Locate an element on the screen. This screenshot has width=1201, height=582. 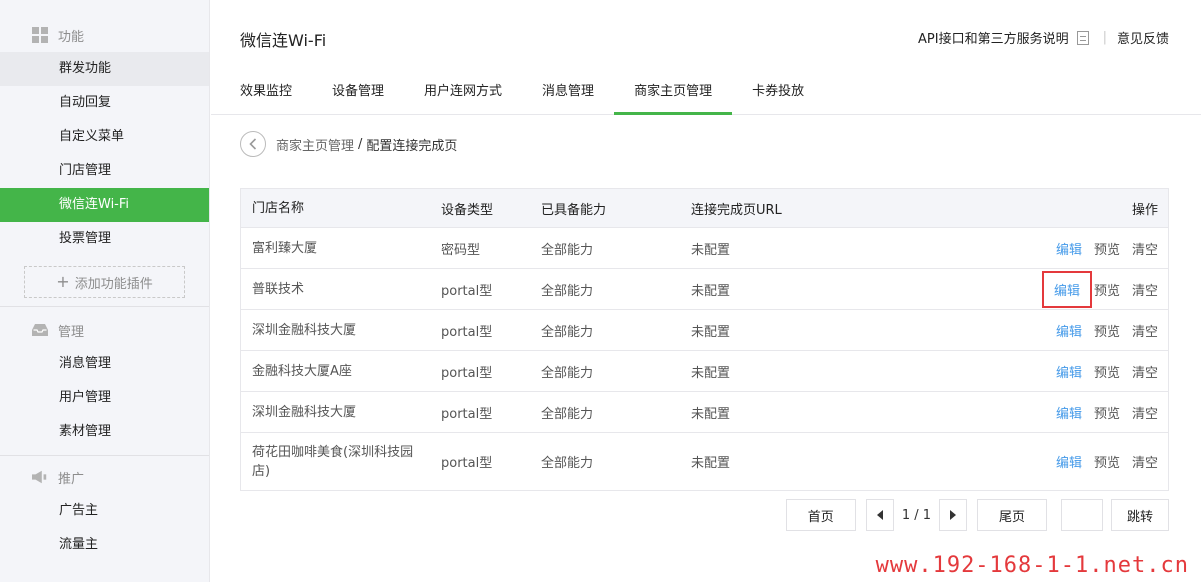
sidebar-item-store: 门店管理 is located at coordinates (104, 171).